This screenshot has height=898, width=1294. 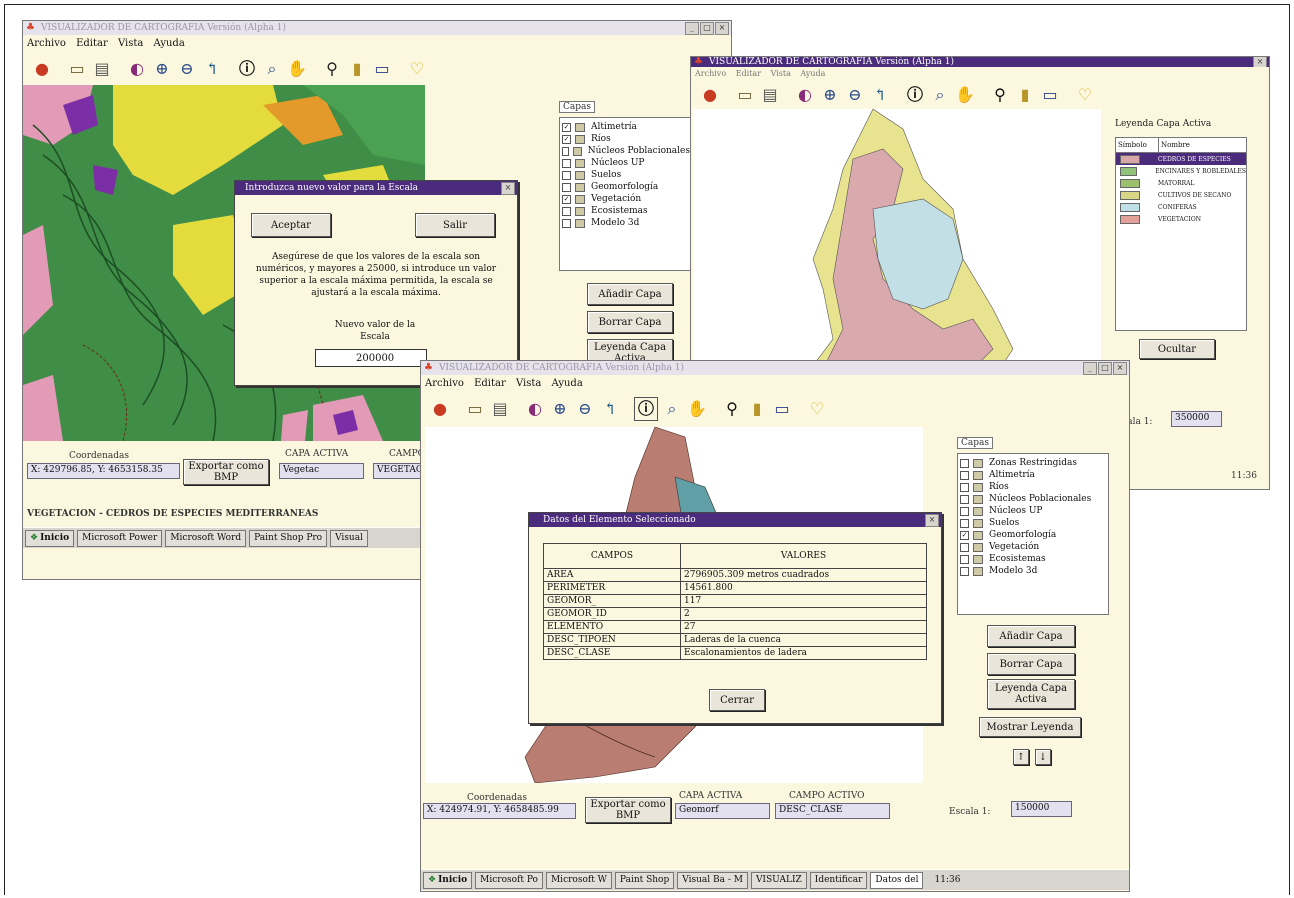 What do you see at coordinates (371, 358) in the screenshot?
I see `scale-input: 200000` at bounding box center [371, 358].